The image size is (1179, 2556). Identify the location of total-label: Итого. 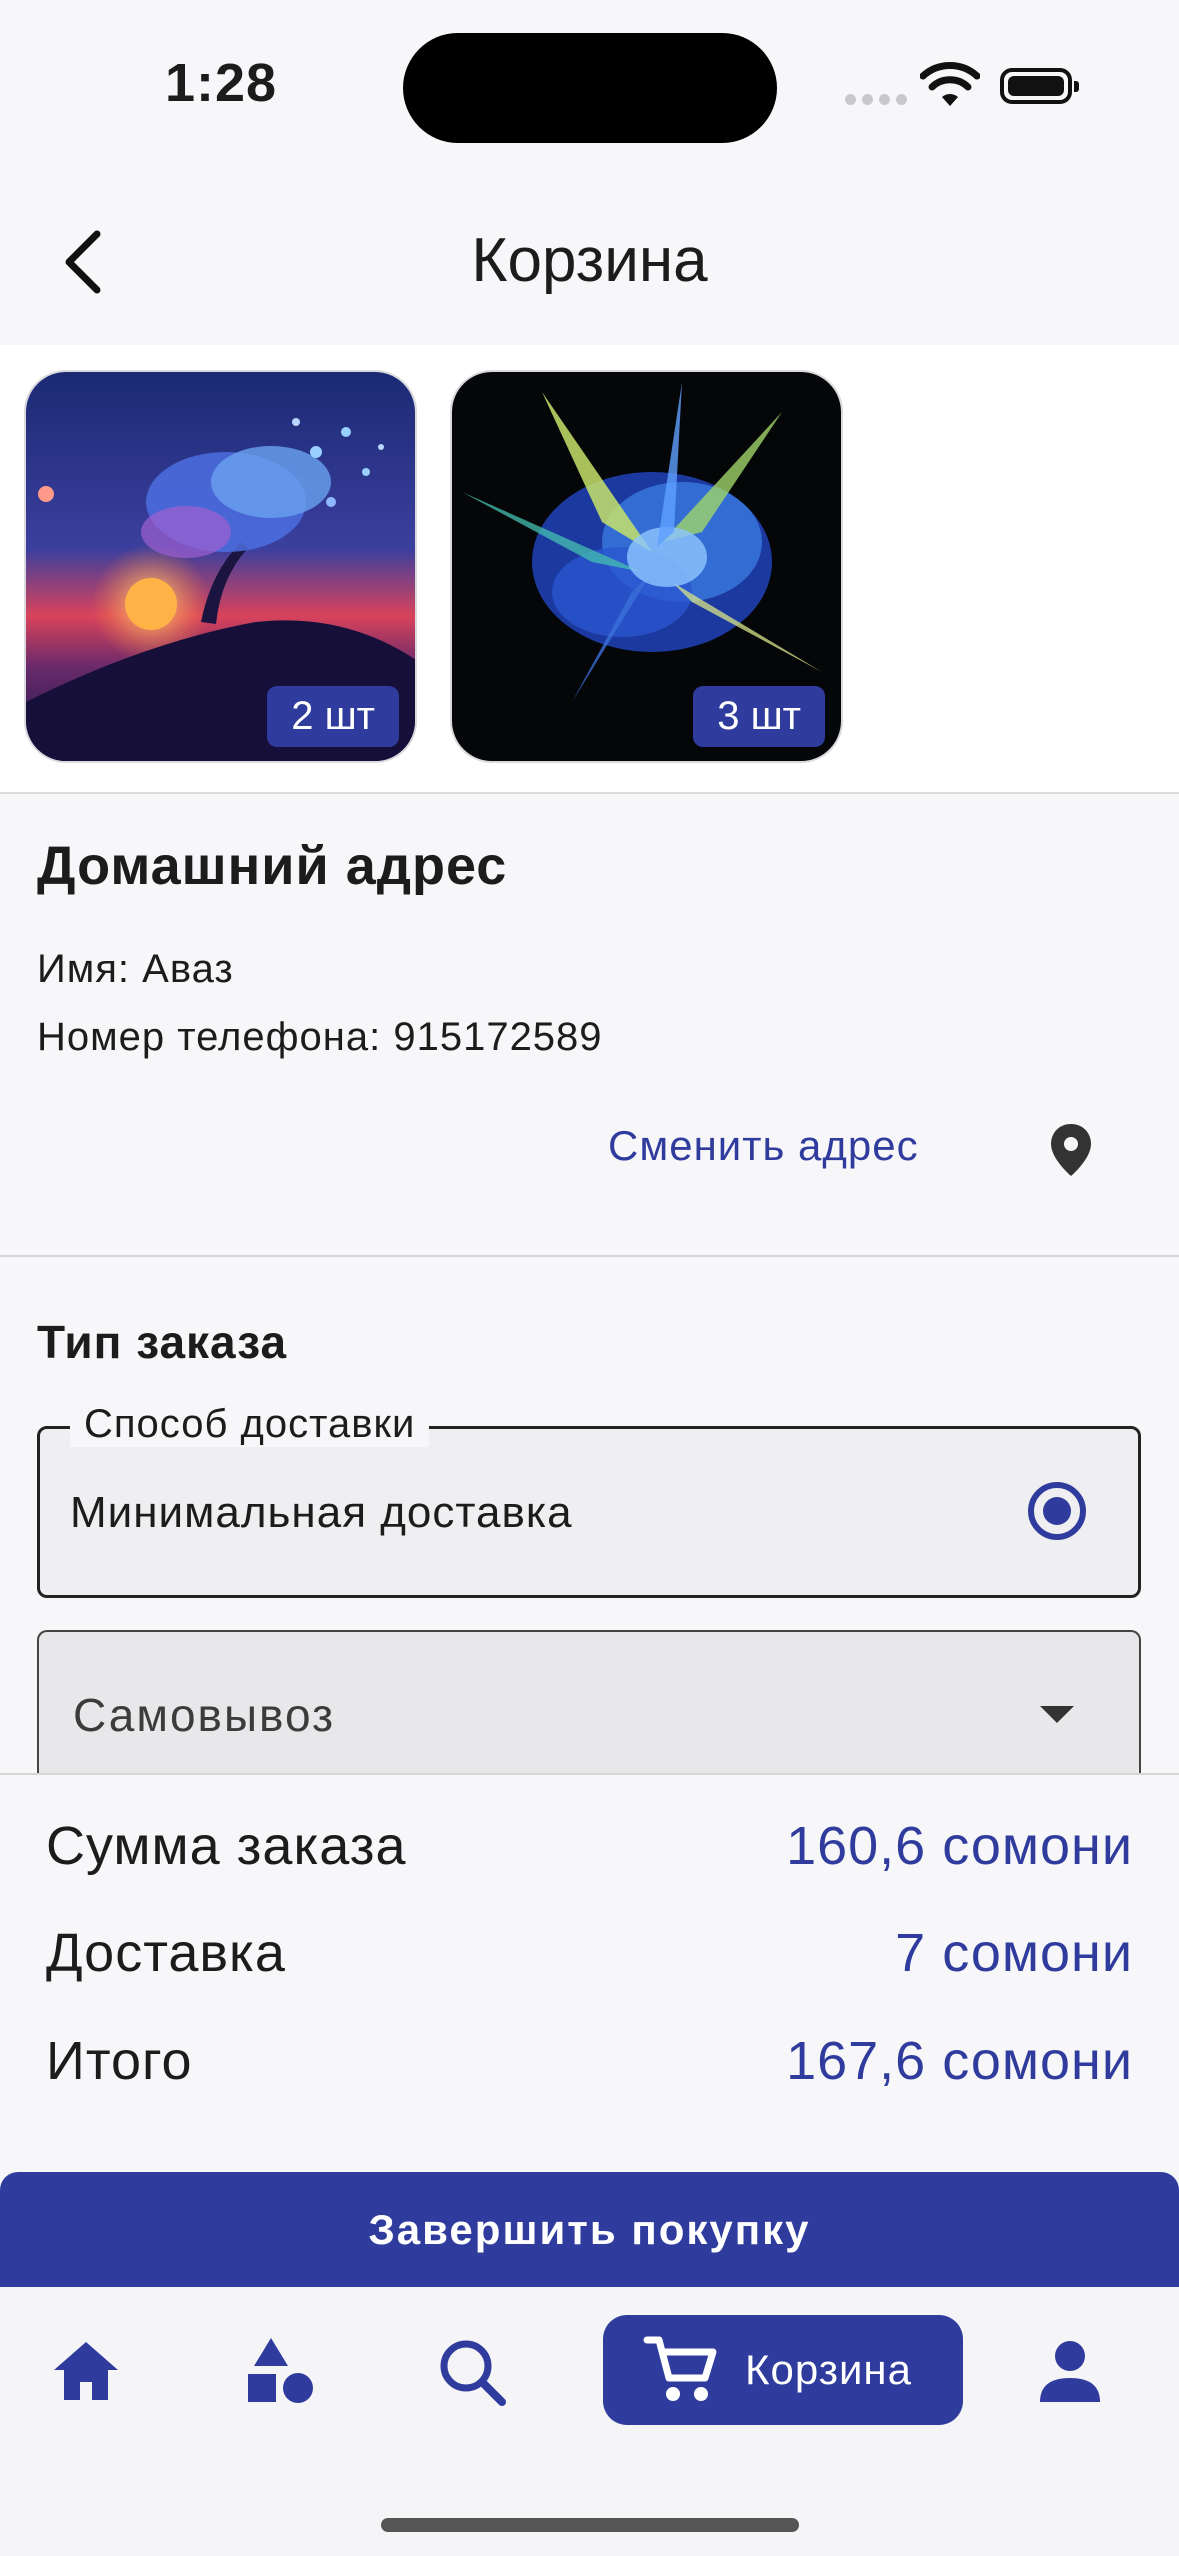
(119, 2061).